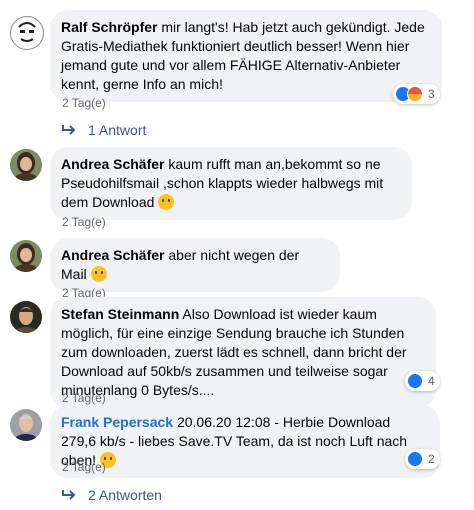 The image size is (474, 510). I want to click on reaction-summary: 4, so click(422, 381).